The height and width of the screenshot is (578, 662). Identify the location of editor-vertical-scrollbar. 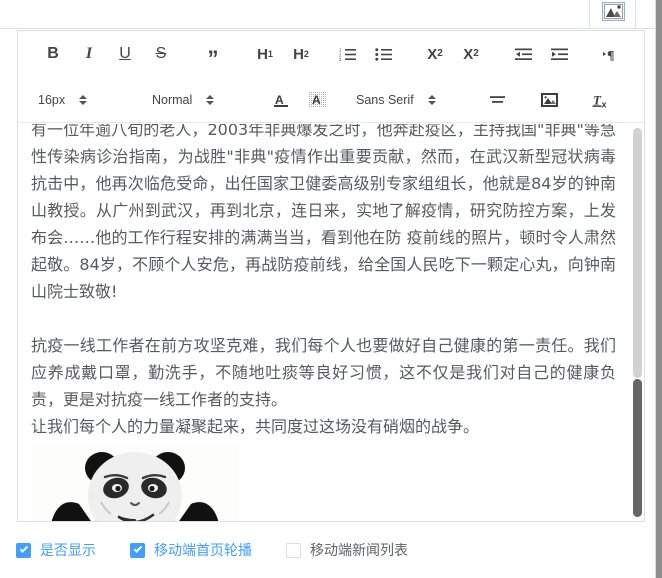
(637, 322).